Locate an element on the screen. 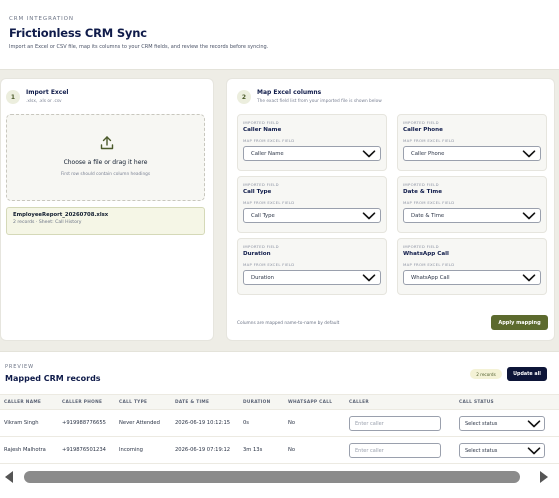 The width and height of the screenshot is (559, 498). update-all-button: Update all is located at coordinates (527, 374).